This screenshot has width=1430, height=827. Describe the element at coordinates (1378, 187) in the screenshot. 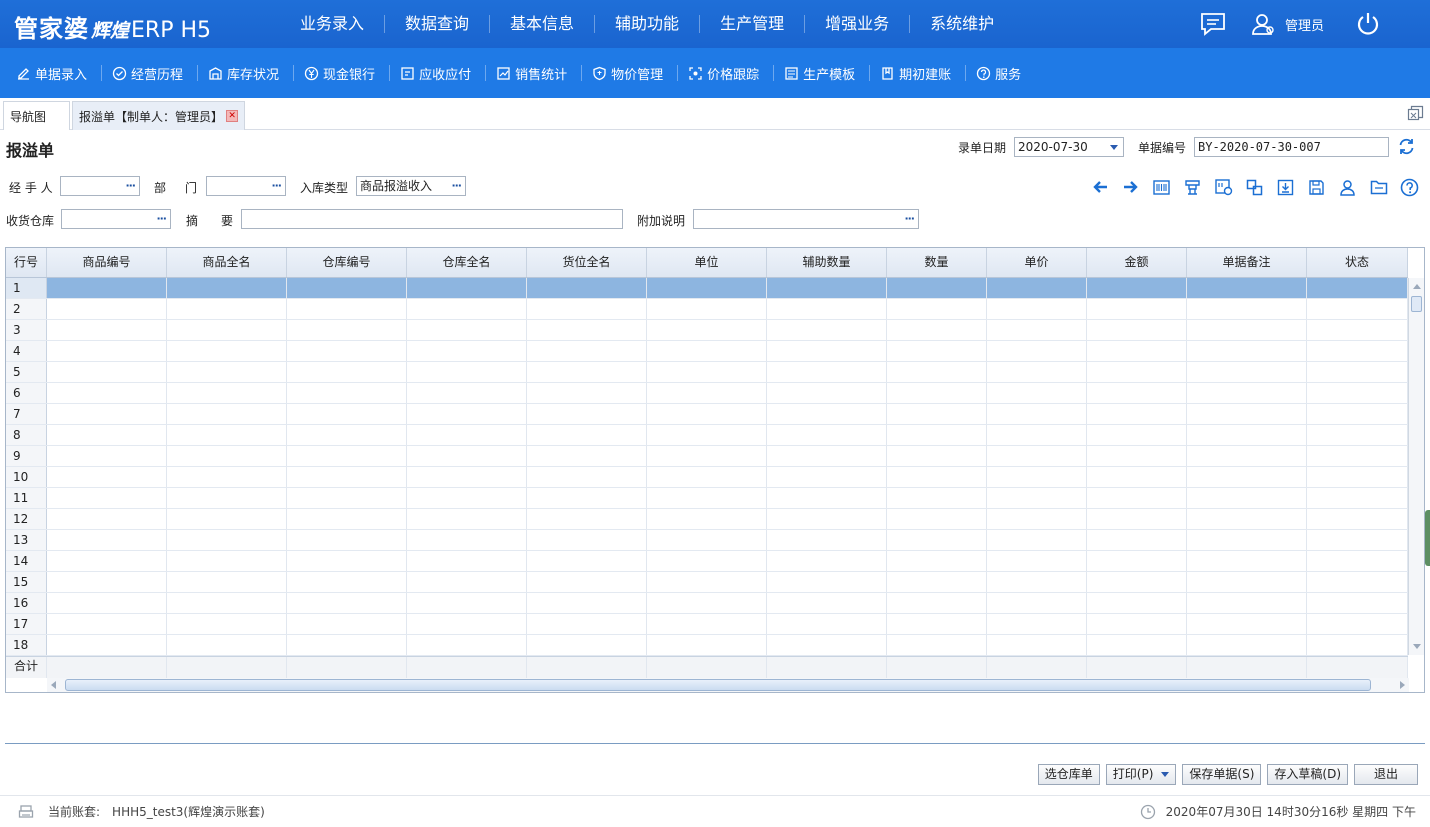

I see `folder-icon` at that location.